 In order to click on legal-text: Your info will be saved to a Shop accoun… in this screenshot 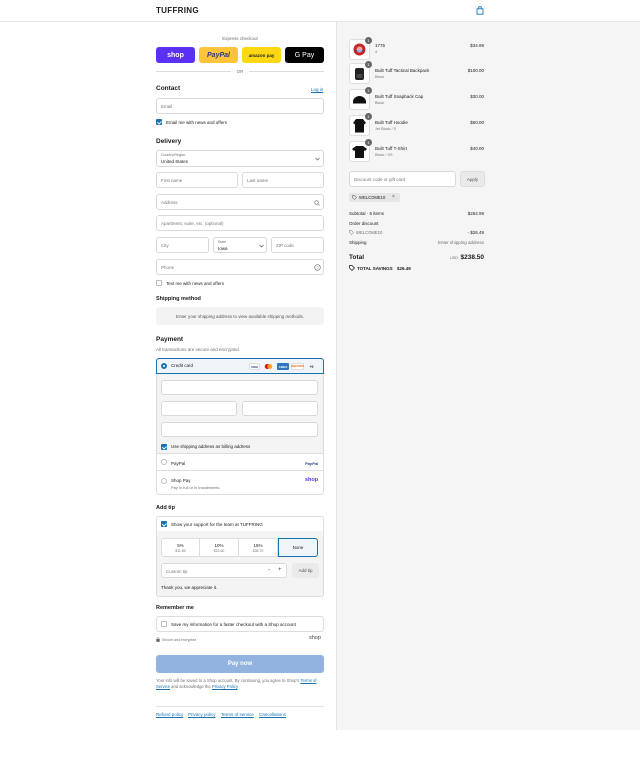, I will do `click(240, 684)`.